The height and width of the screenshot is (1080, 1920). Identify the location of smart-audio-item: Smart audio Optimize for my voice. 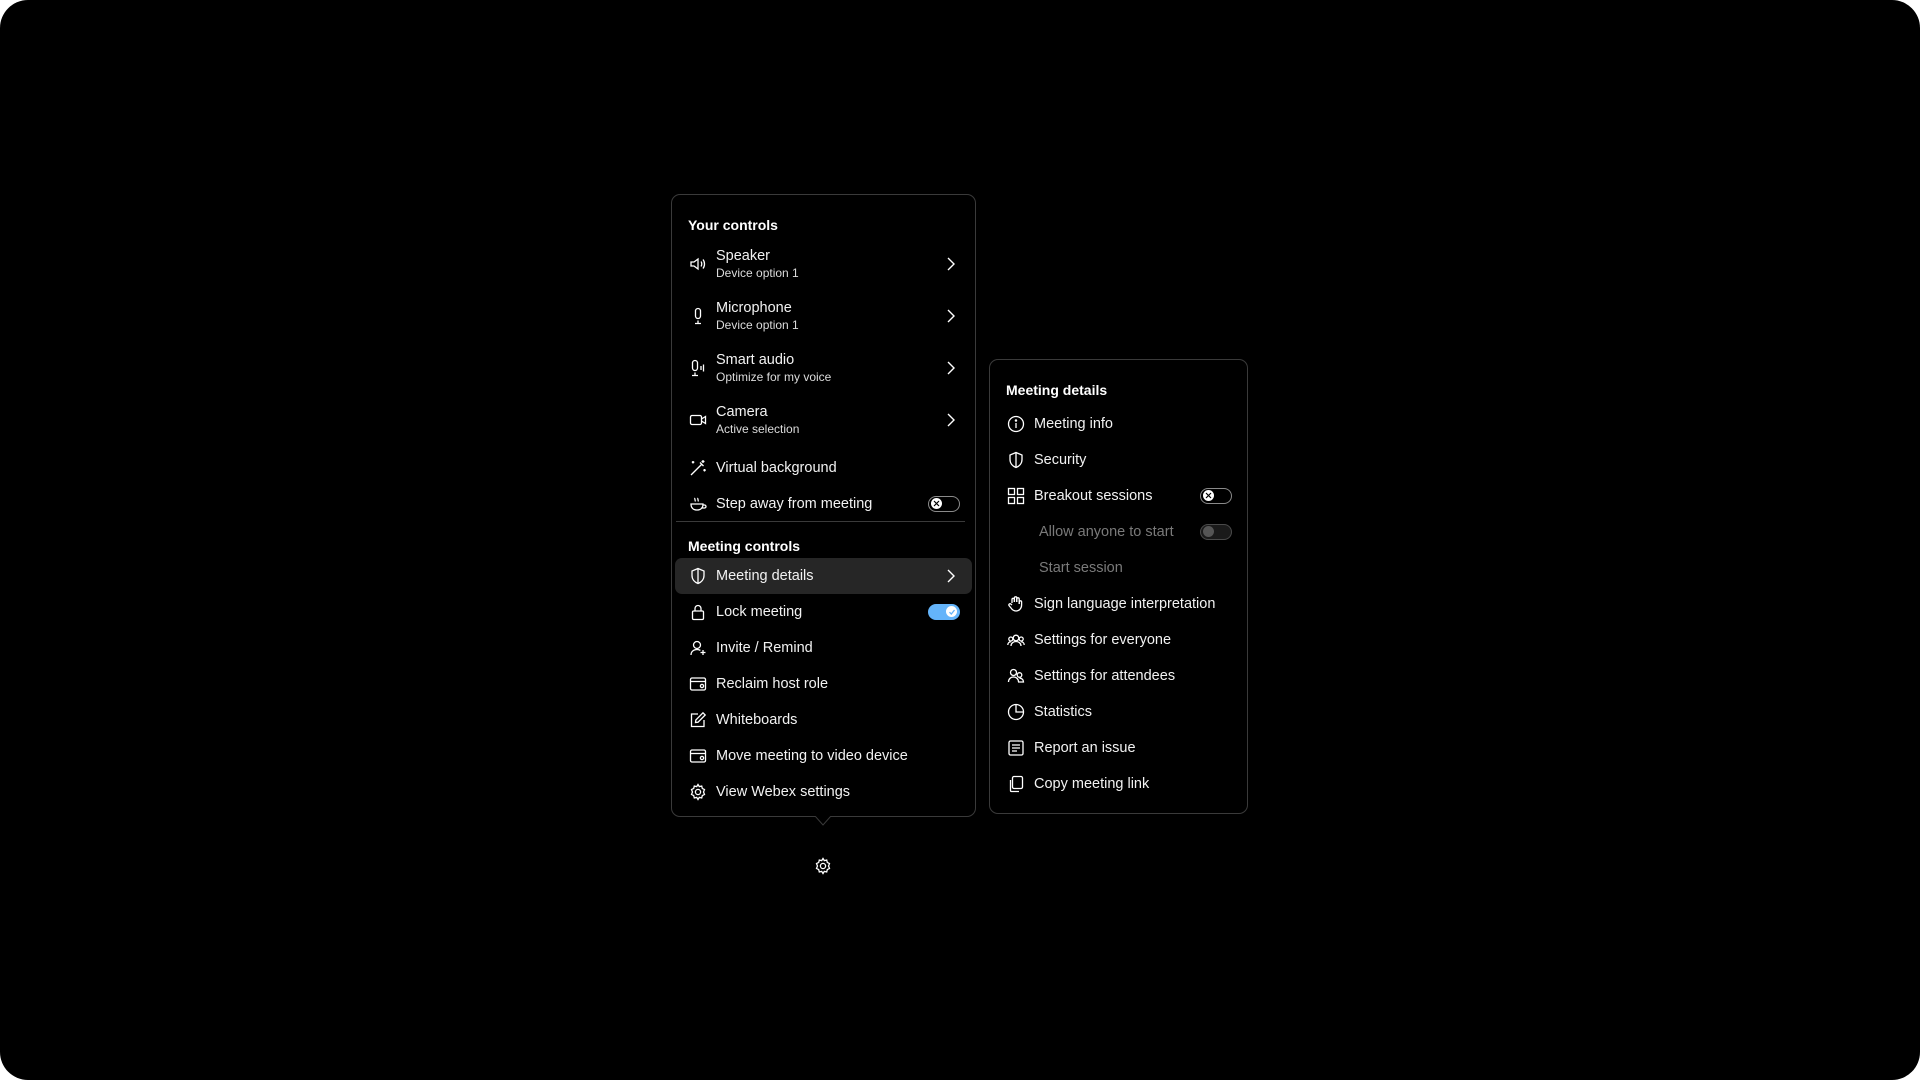
(823, 368).